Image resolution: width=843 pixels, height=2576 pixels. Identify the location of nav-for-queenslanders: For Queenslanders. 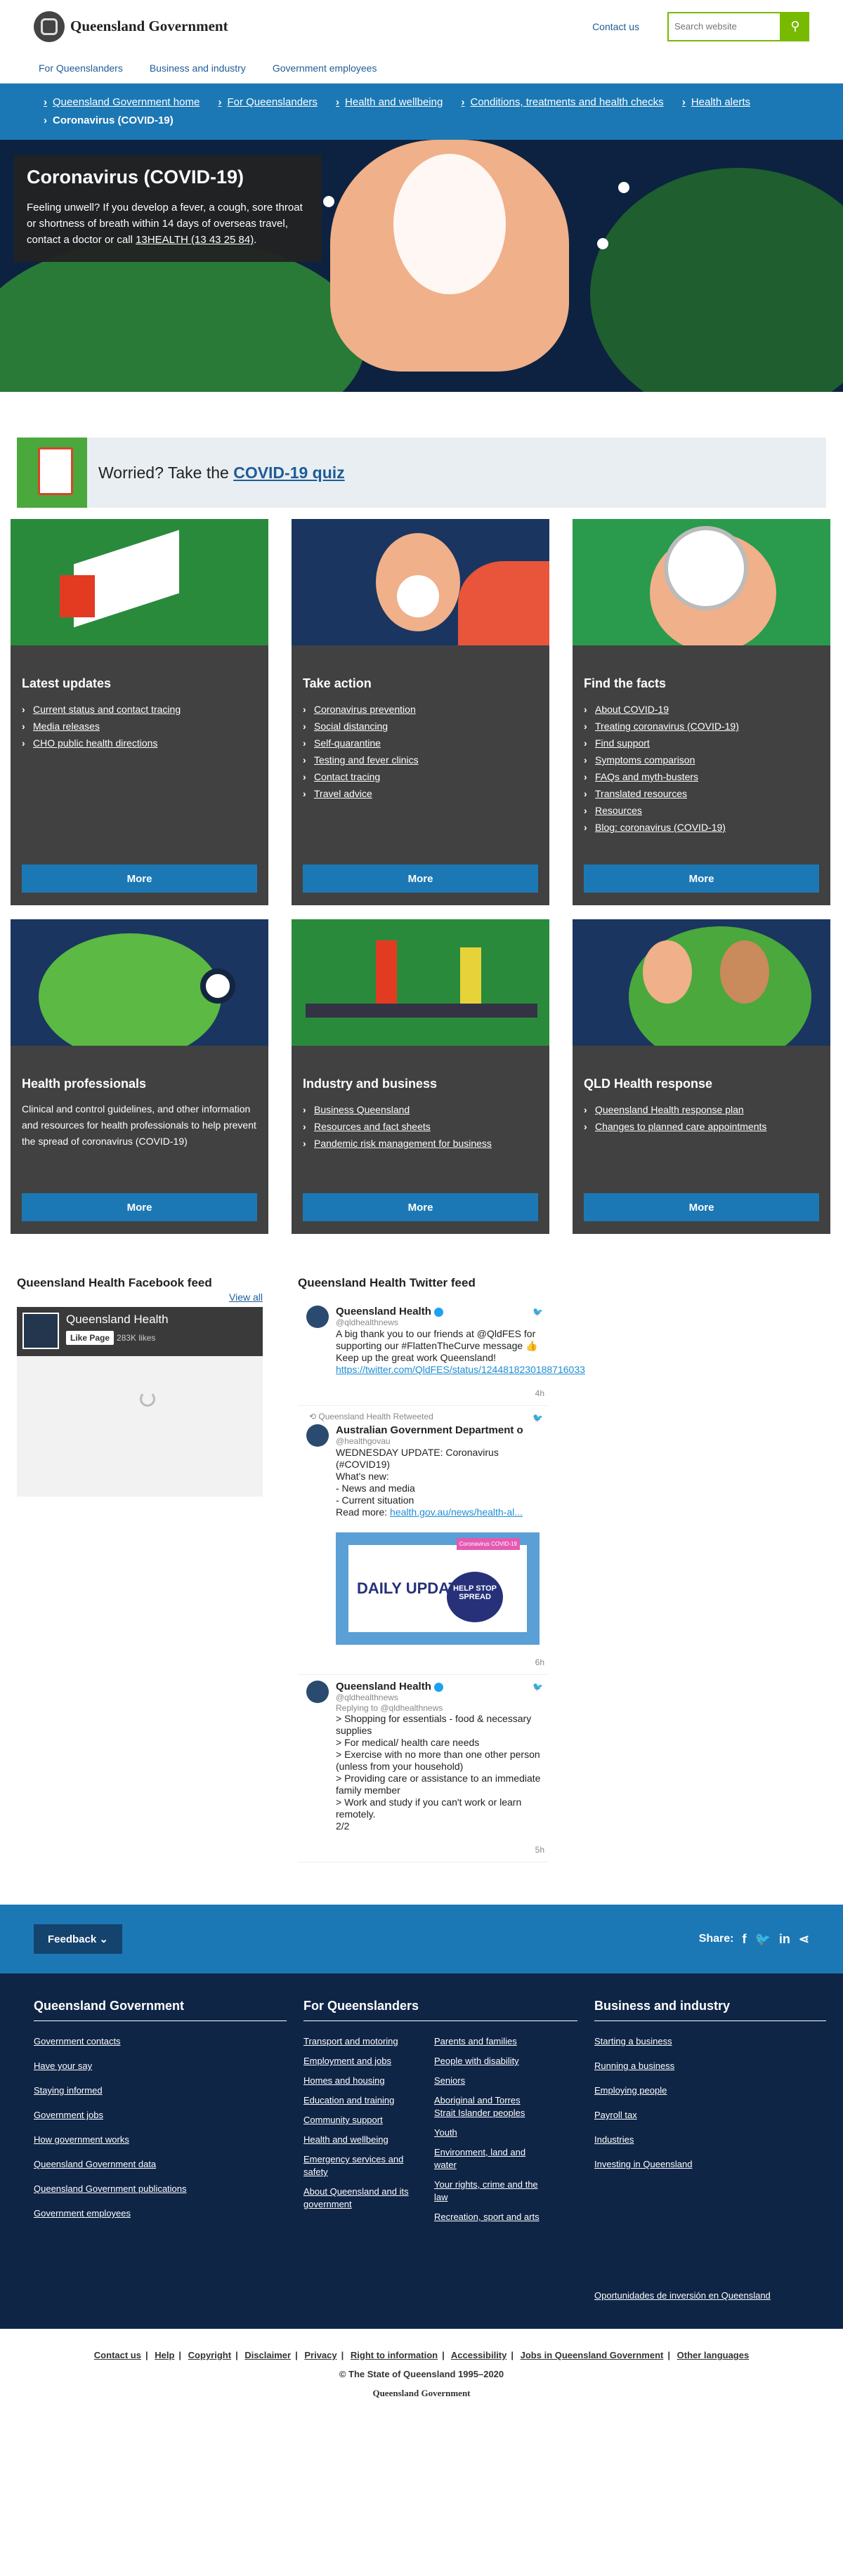
(81, 68).